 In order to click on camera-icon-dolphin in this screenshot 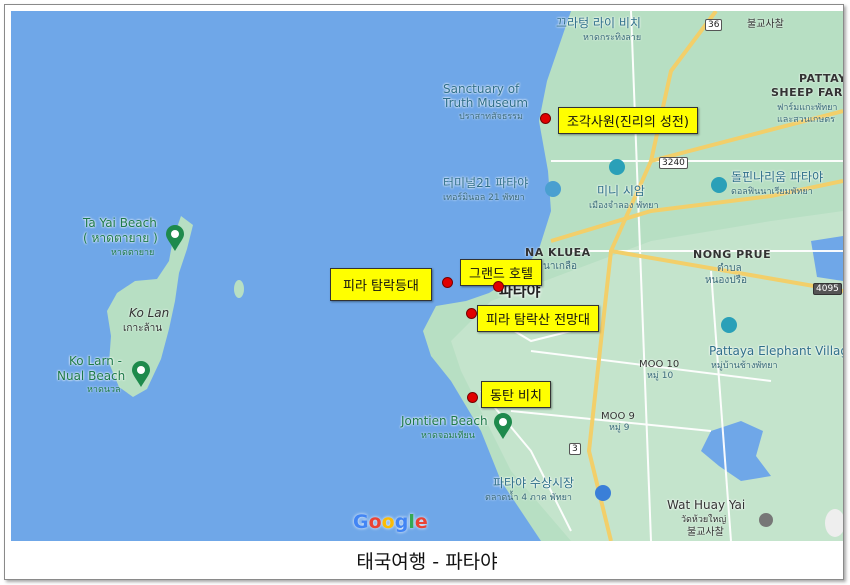, I will do `click(719, 185)`.